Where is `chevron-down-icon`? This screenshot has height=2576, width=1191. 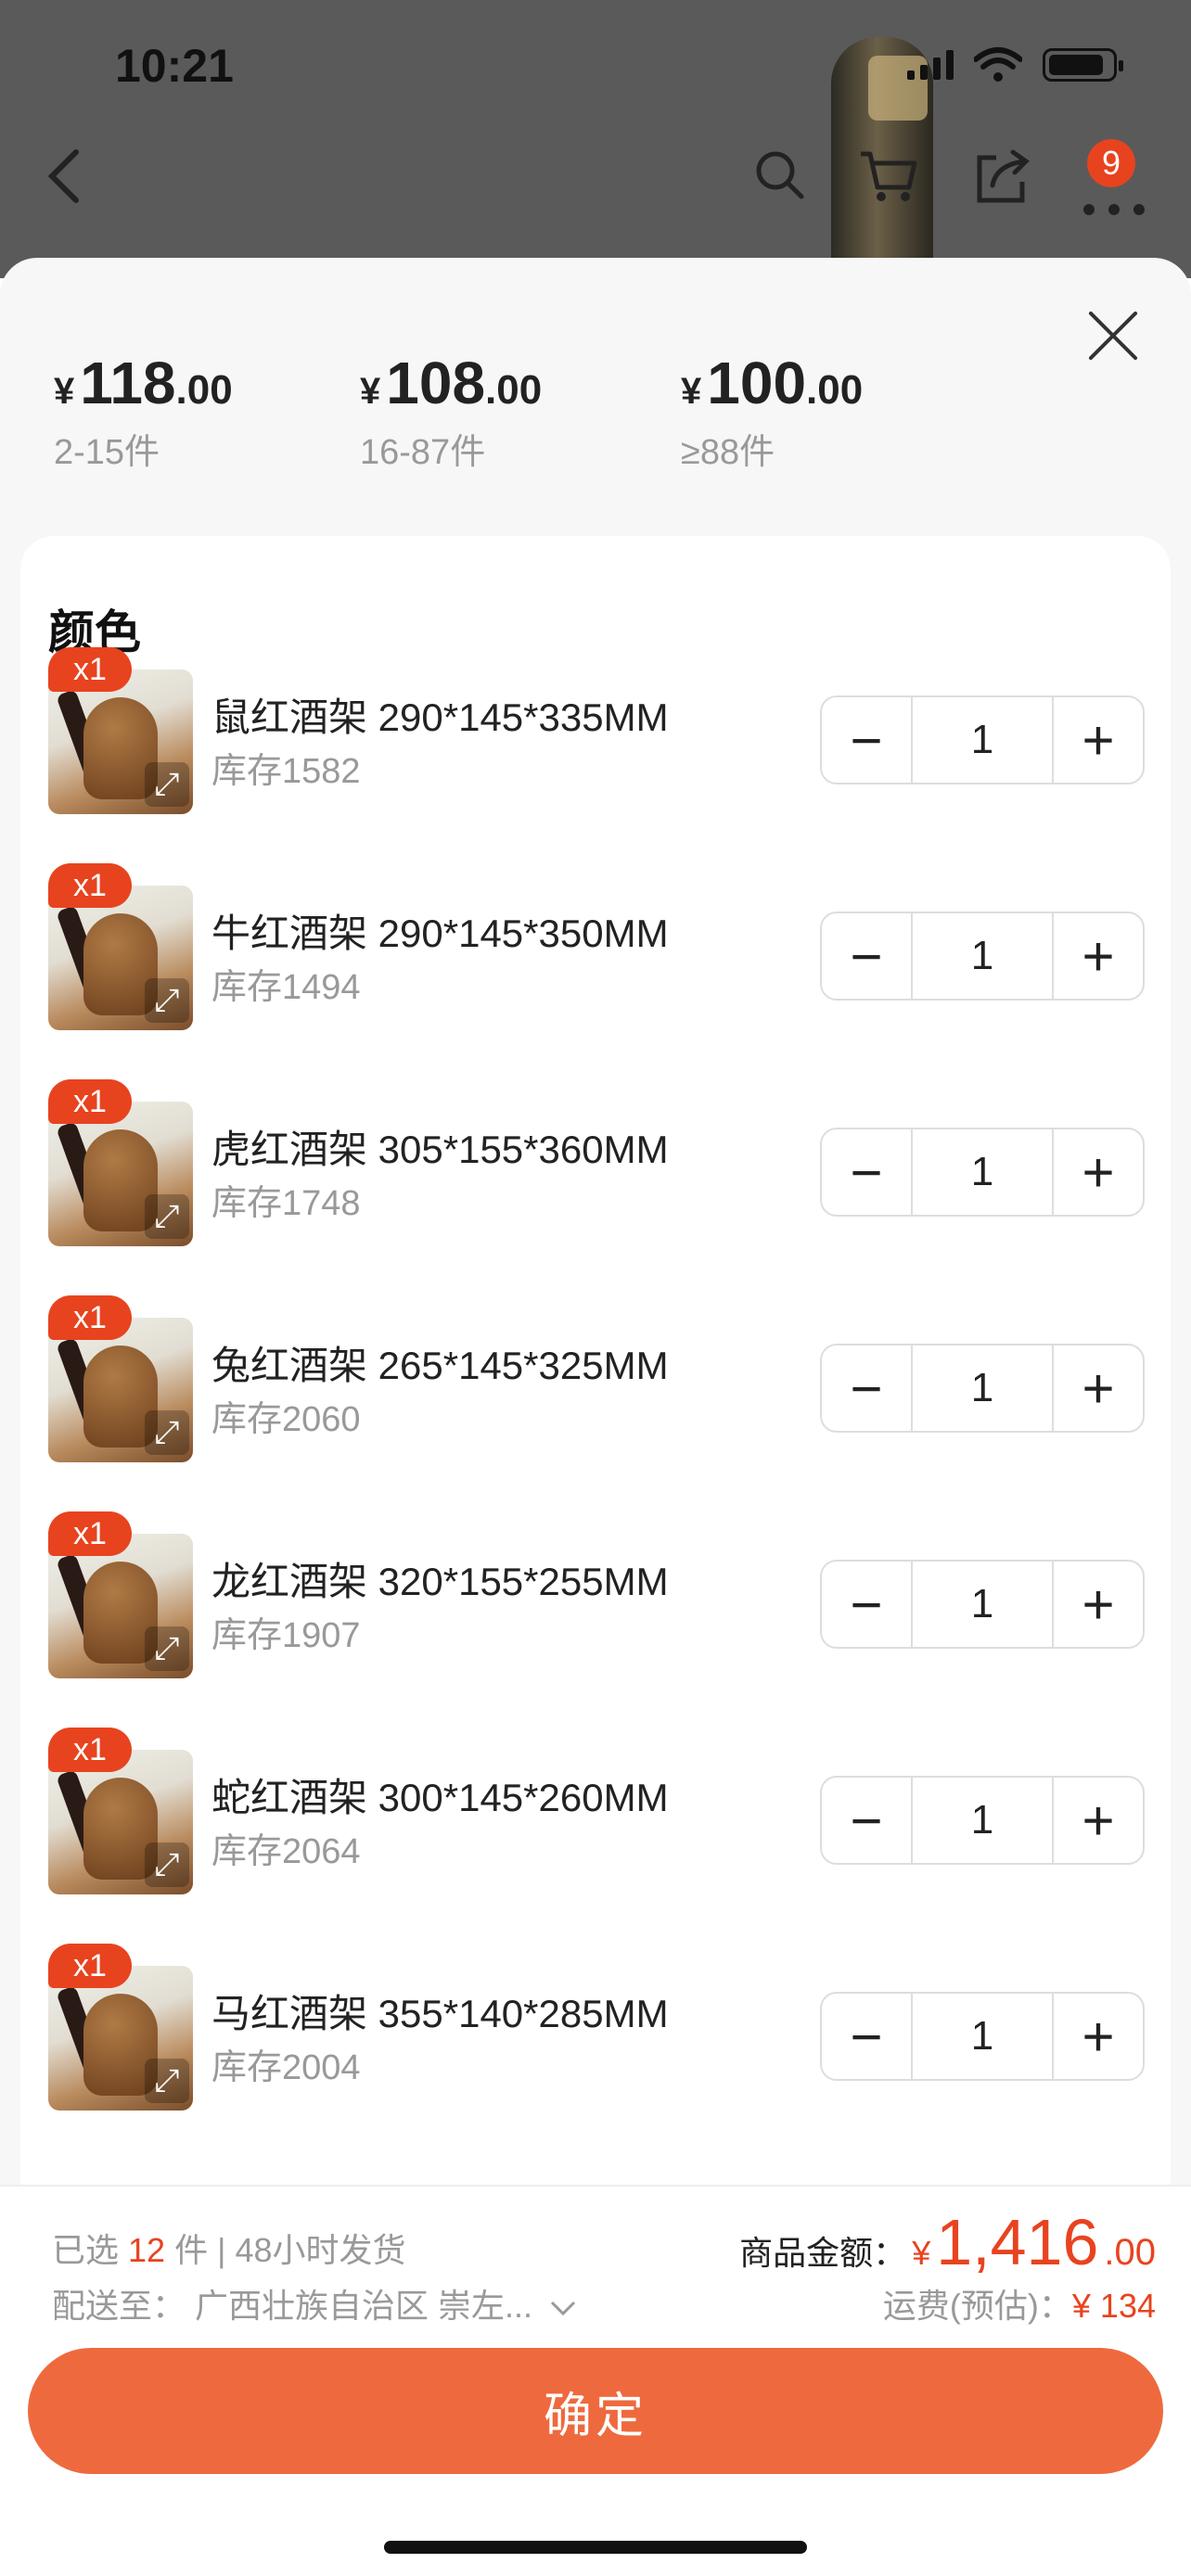
chevron-down-icon is located at coordinates (563, 2308).